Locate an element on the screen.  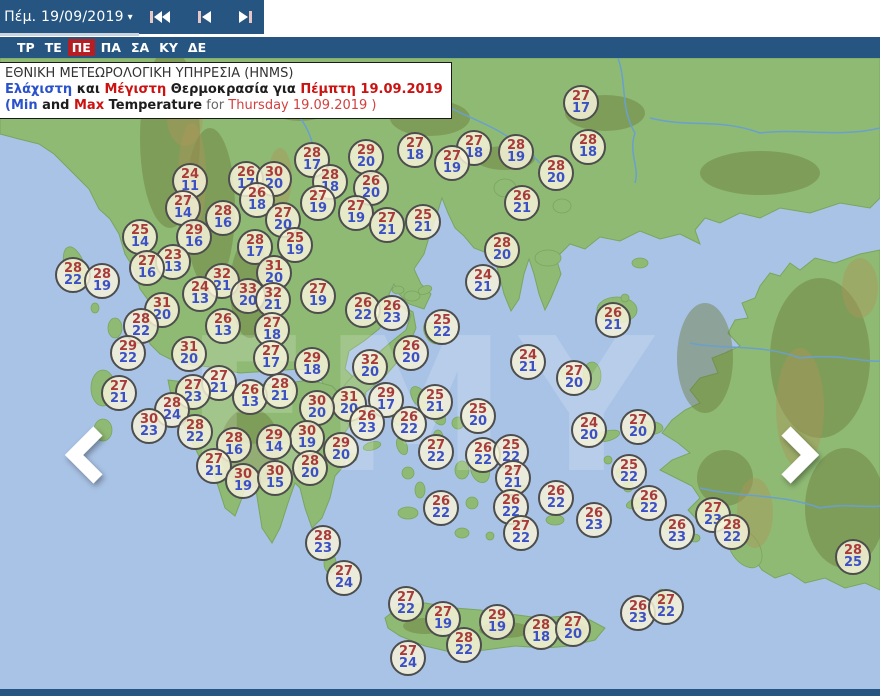
station-marker: 30 19 is located at coordinates (243, 481).